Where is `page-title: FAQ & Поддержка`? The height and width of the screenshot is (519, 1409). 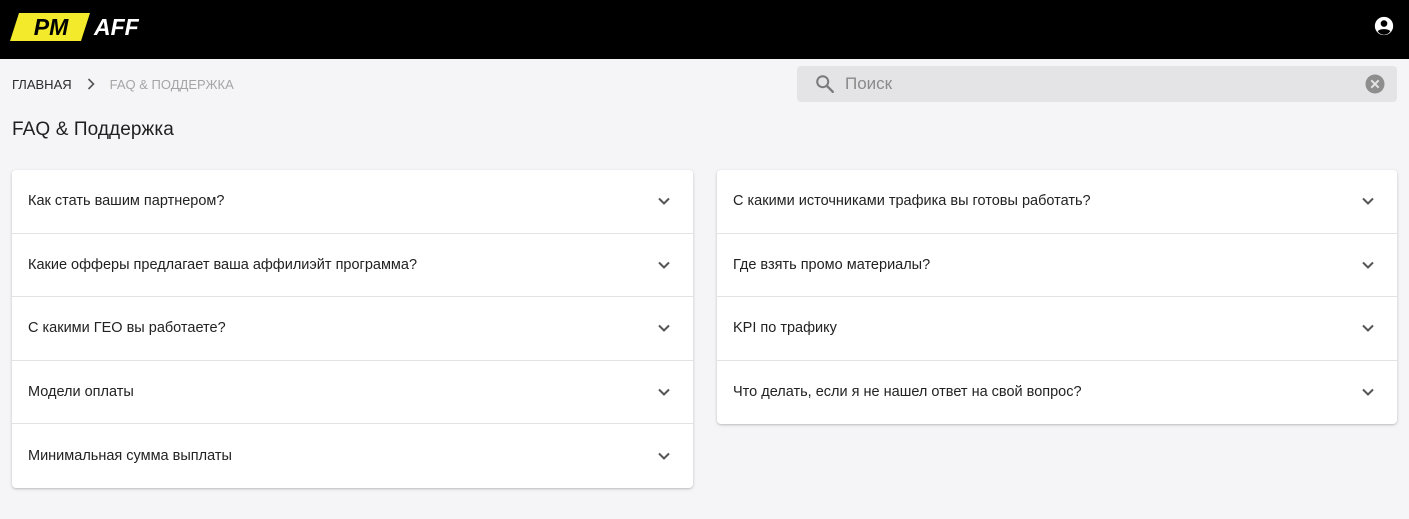
page-title: FAQ & Поддержка is located at coordinates (93, 129).